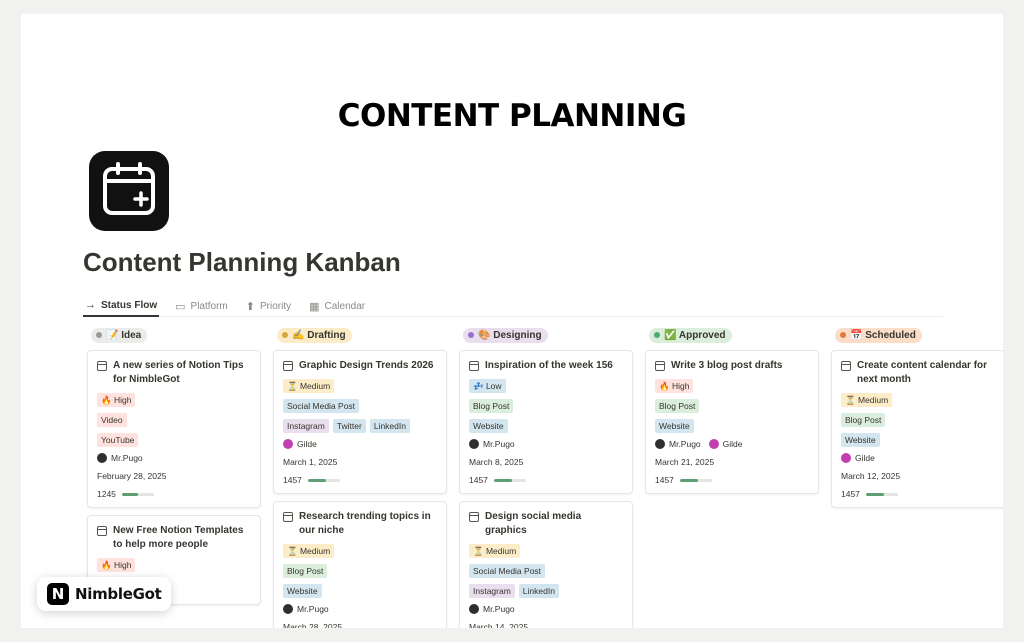 The height and width of the screenshot is (642, 1024). Describe the element at coordinates (313, 625) in the screenshot. I see `card-date: March 28, 2025` at that location.